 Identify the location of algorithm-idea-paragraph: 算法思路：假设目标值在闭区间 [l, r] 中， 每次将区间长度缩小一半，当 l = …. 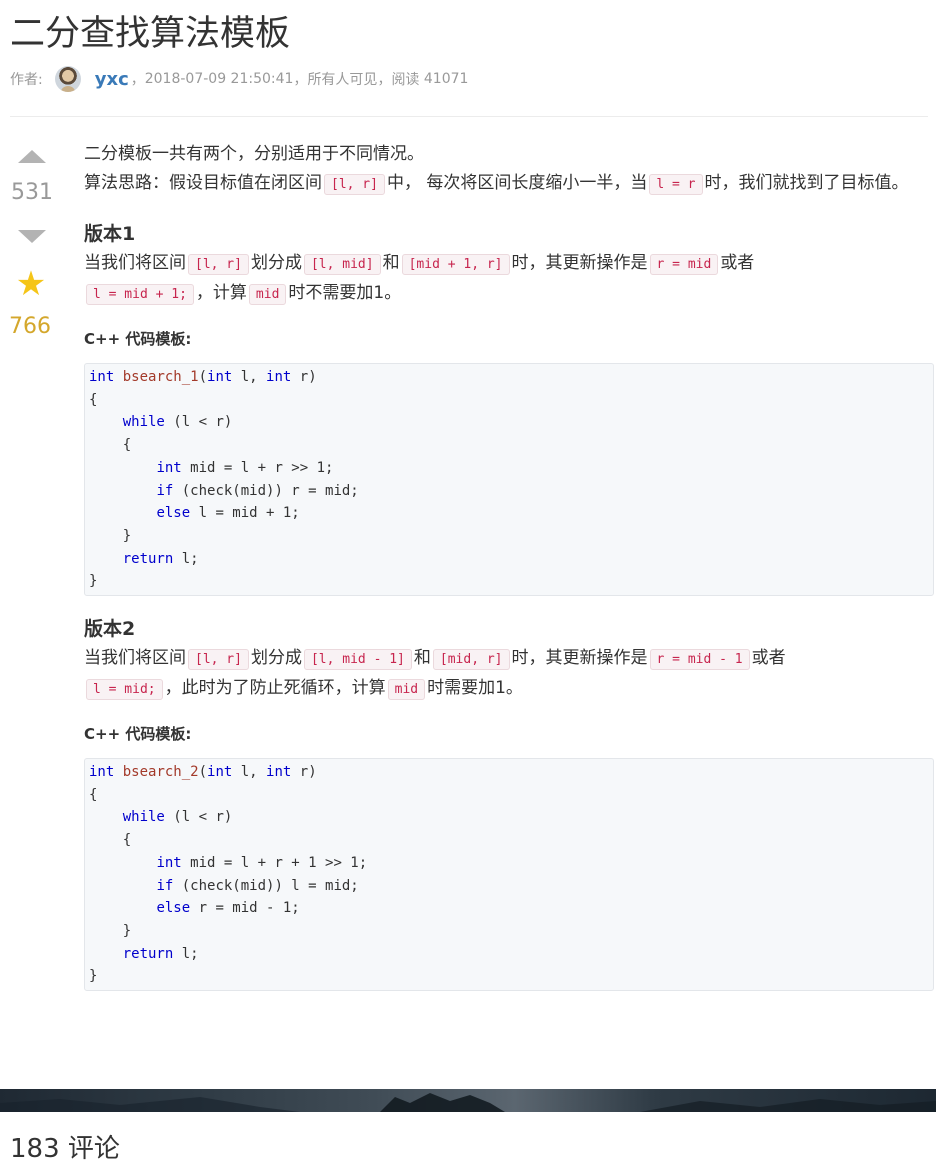
(509, 184).